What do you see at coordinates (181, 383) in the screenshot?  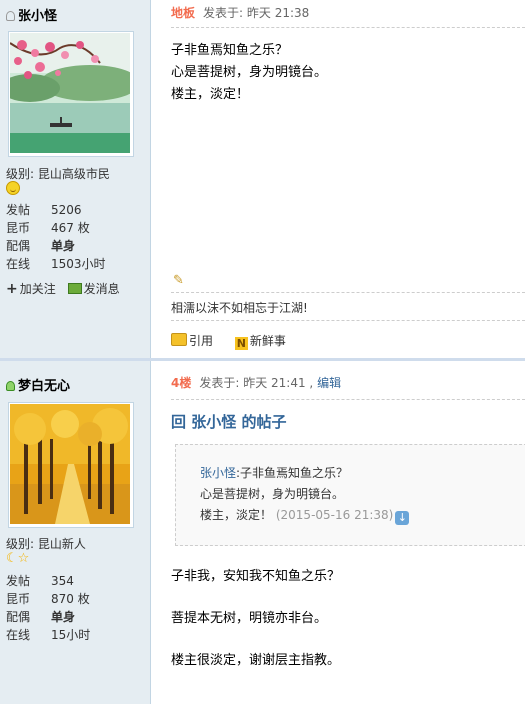 I see `floor-label: 4楼` at bounding box center [181, 383].